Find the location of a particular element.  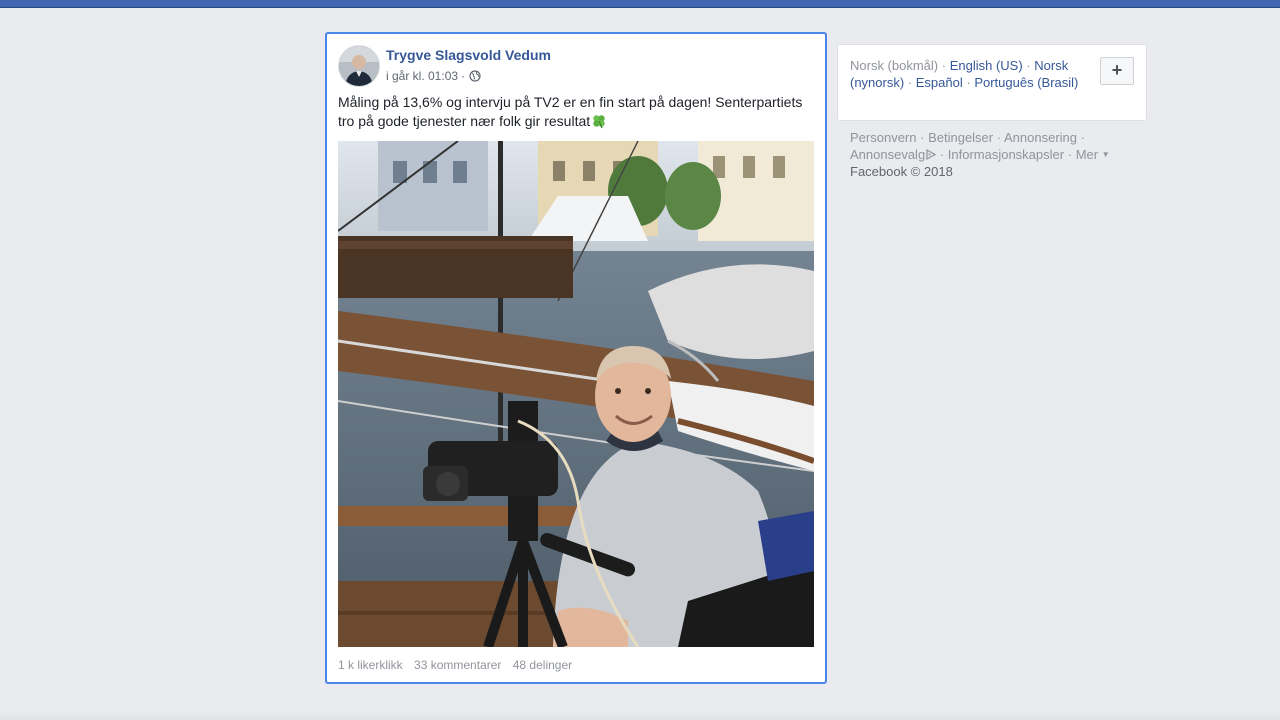

language-link-portugues: Português (Brasil) is located at coordinates (1026, 82).